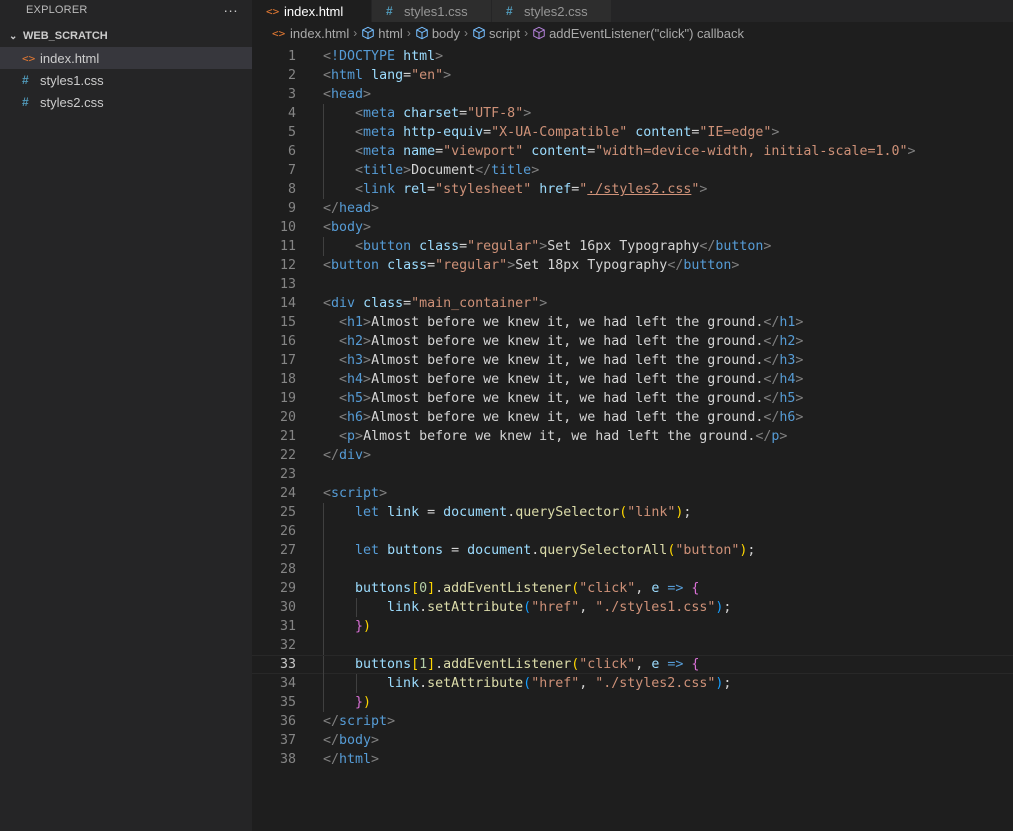 This screenshot has height=831, width=1013. I want to click on explorer-file-styles1-css: # styles1.css, so click(126, 80).